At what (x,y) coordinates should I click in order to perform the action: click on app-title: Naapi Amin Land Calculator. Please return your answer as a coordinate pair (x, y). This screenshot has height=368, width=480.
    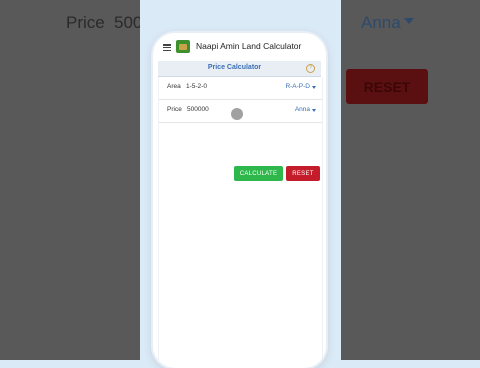
    Looking at the image, I should click on (249, 46).